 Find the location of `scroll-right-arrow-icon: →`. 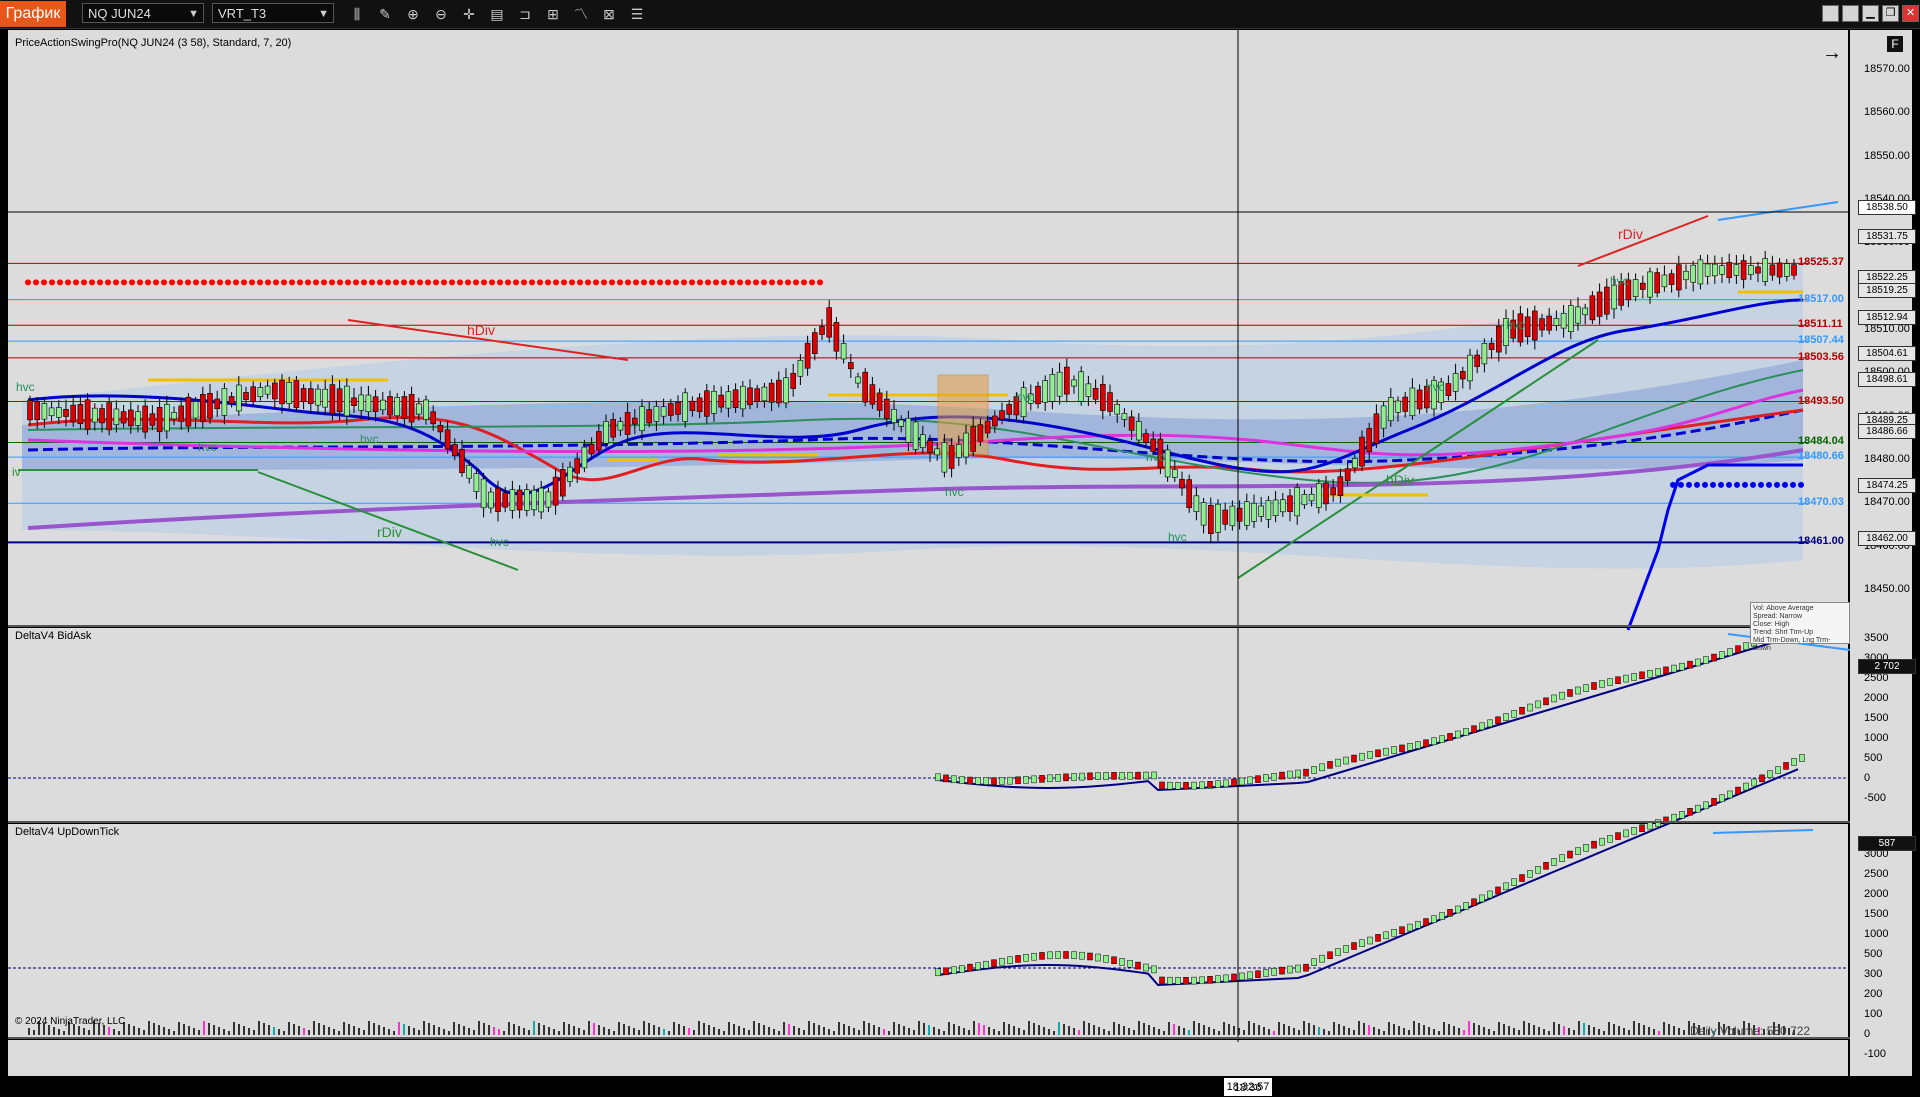

scroll-right-arrow-icon: → is located at coordinates (1832, 53).